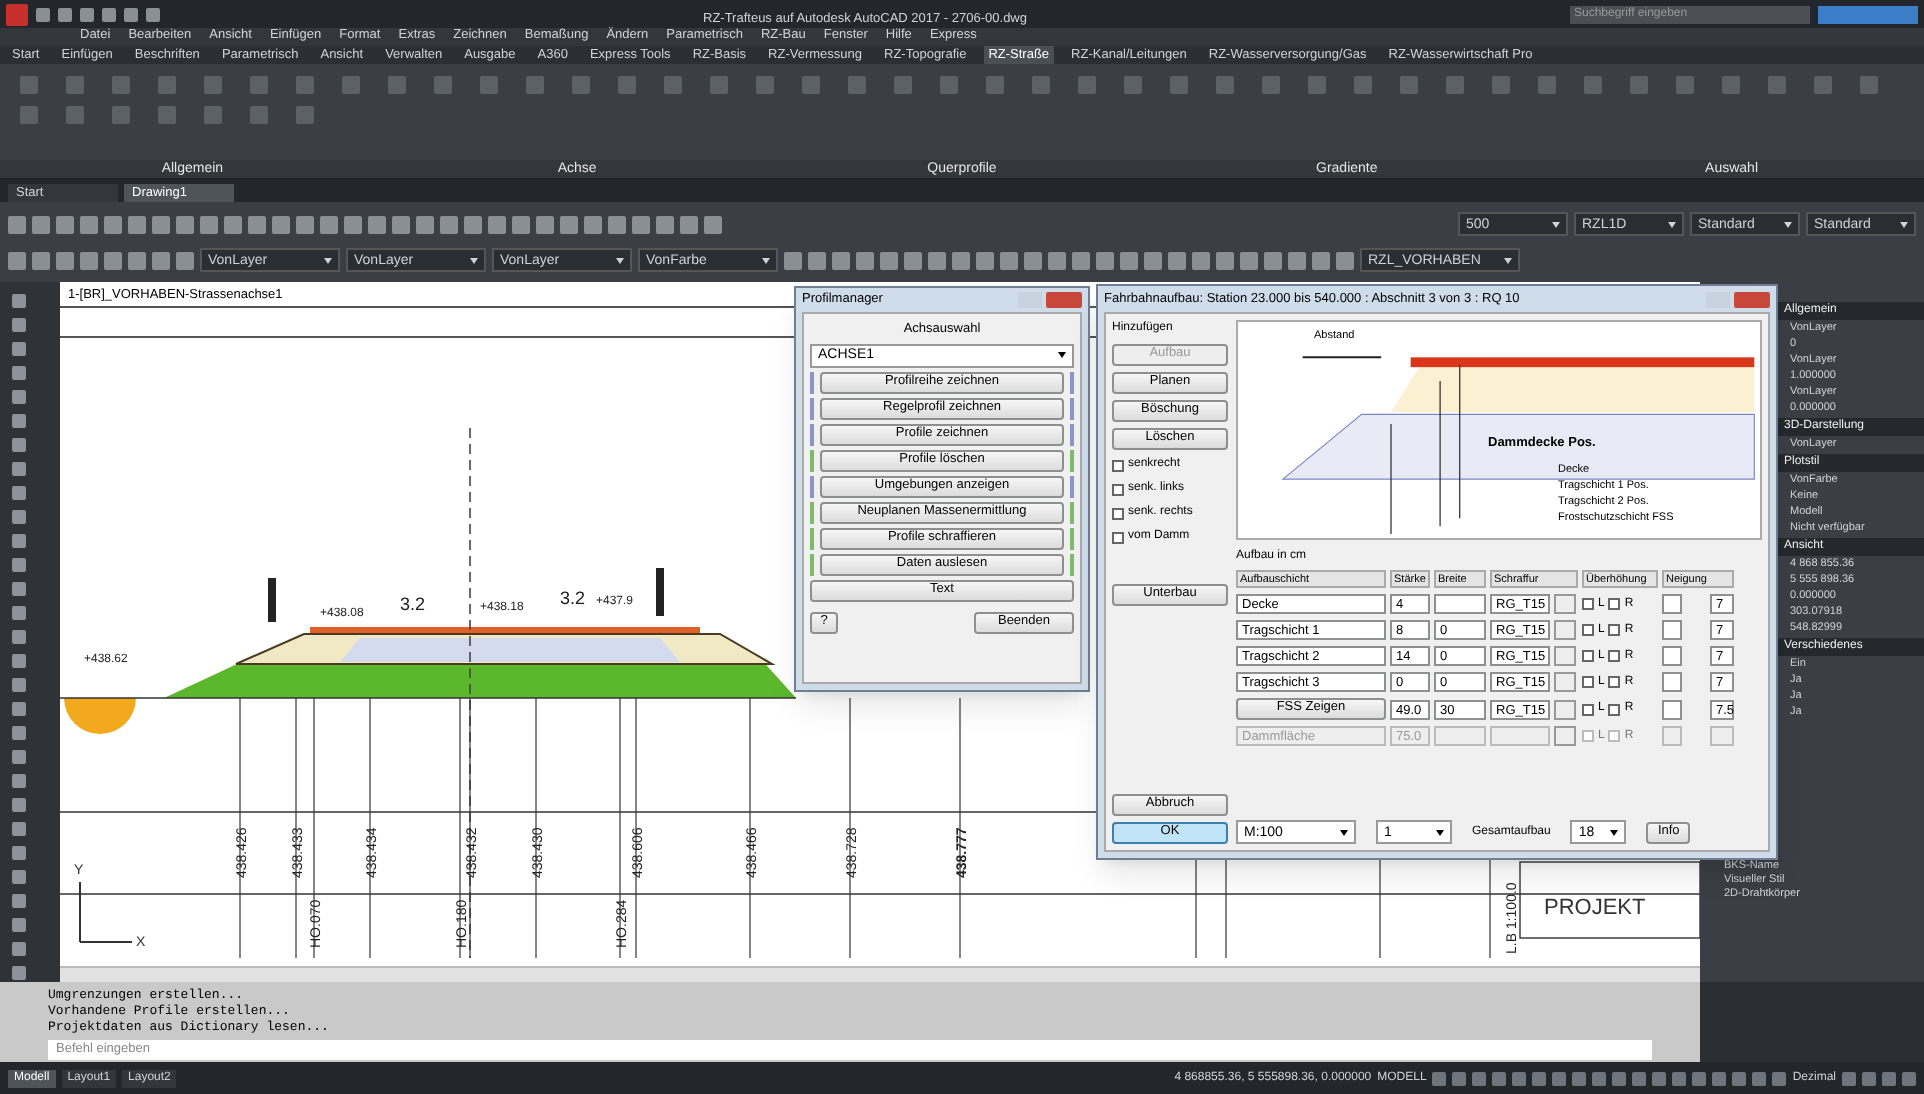 This screenshot has width=1924, height=1094. What do you see at coordinates (1752, 299) in the screenshot?
I see `close-button` at bounding box center [1752, 299].